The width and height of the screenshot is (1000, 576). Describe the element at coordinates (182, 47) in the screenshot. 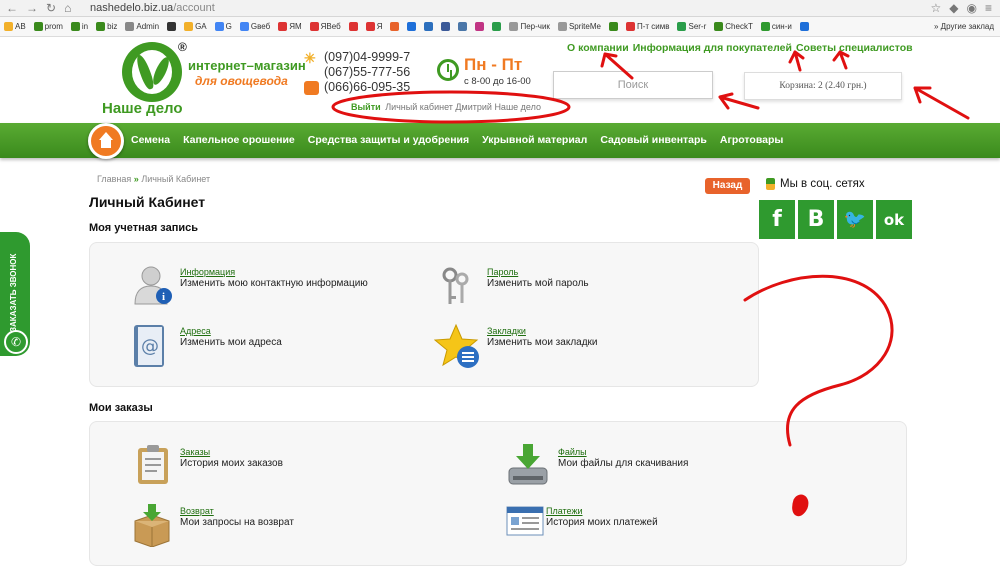

I see `registered-mark: ®` at that location.